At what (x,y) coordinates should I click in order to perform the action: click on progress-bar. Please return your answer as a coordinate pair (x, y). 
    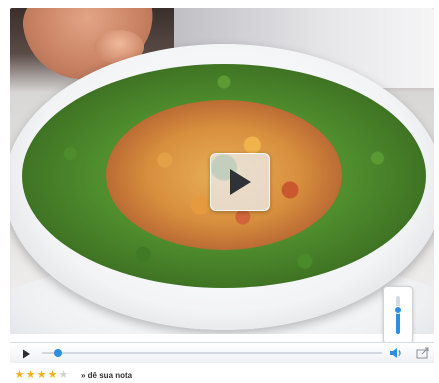
    Looking at the image, I should click on (212, 353).